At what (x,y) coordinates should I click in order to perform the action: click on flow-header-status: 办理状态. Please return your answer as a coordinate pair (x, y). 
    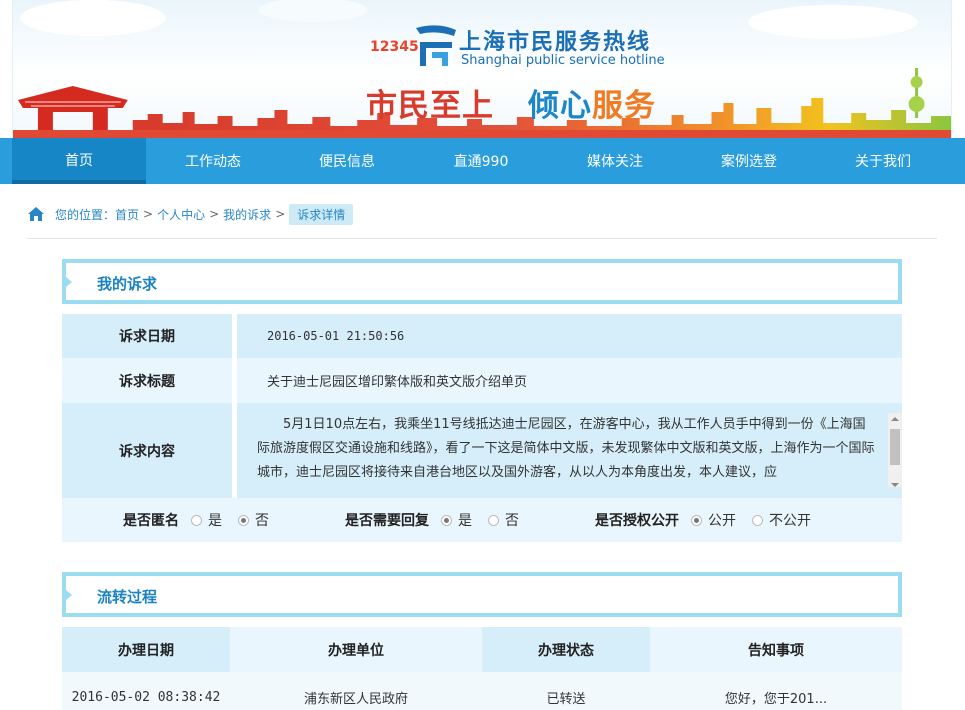
    Looking at the image, I should click on (566, 649).